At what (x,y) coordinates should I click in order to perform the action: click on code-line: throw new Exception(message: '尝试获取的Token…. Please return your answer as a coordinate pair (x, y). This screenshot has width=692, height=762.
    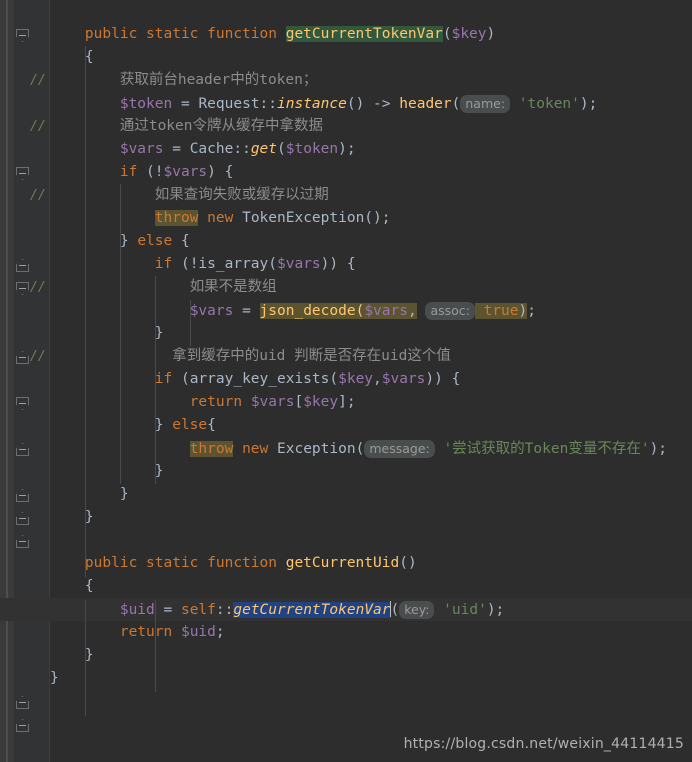
    Looking at the image, I should click on (358, 448).